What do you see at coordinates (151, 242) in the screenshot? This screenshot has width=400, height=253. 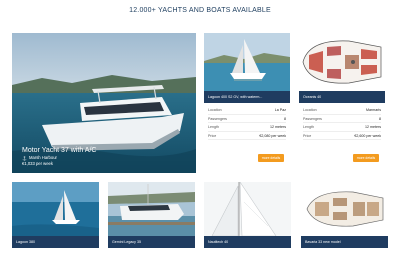 I see `yacht-name: Gemini Legacy 35` at bounding box center [151, 242].